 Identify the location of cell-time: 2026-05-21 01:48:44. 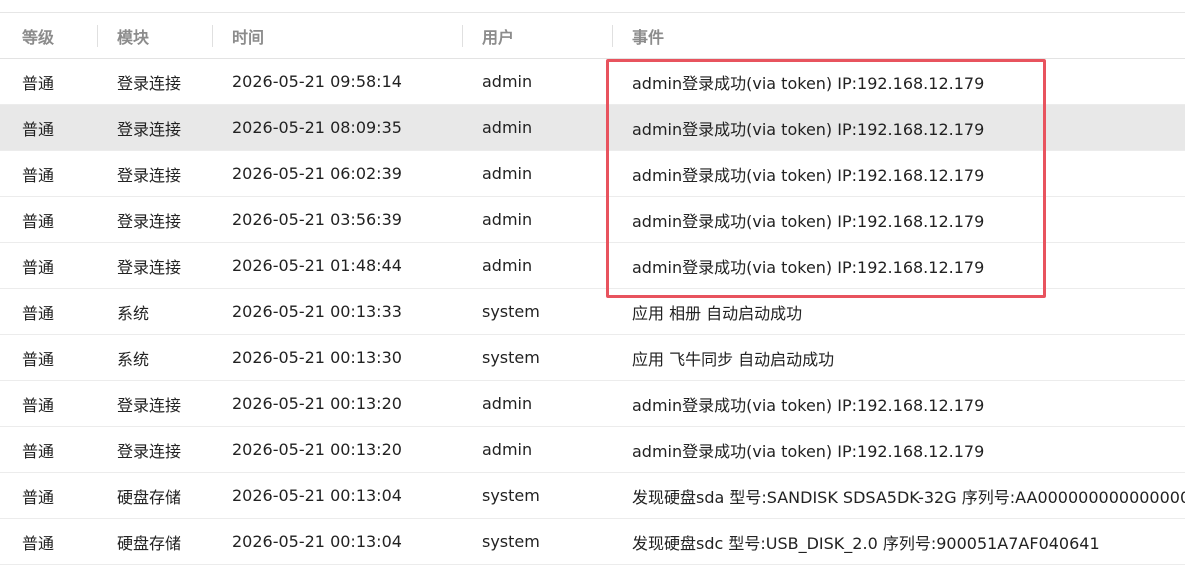
(317, 265).